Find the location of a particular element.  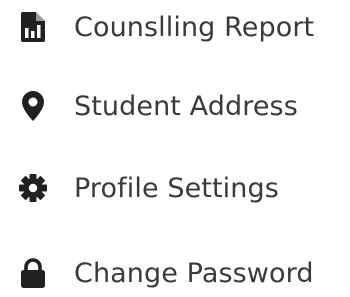

menu-item-label: Profile Settings is located at coordinates (176, 188).